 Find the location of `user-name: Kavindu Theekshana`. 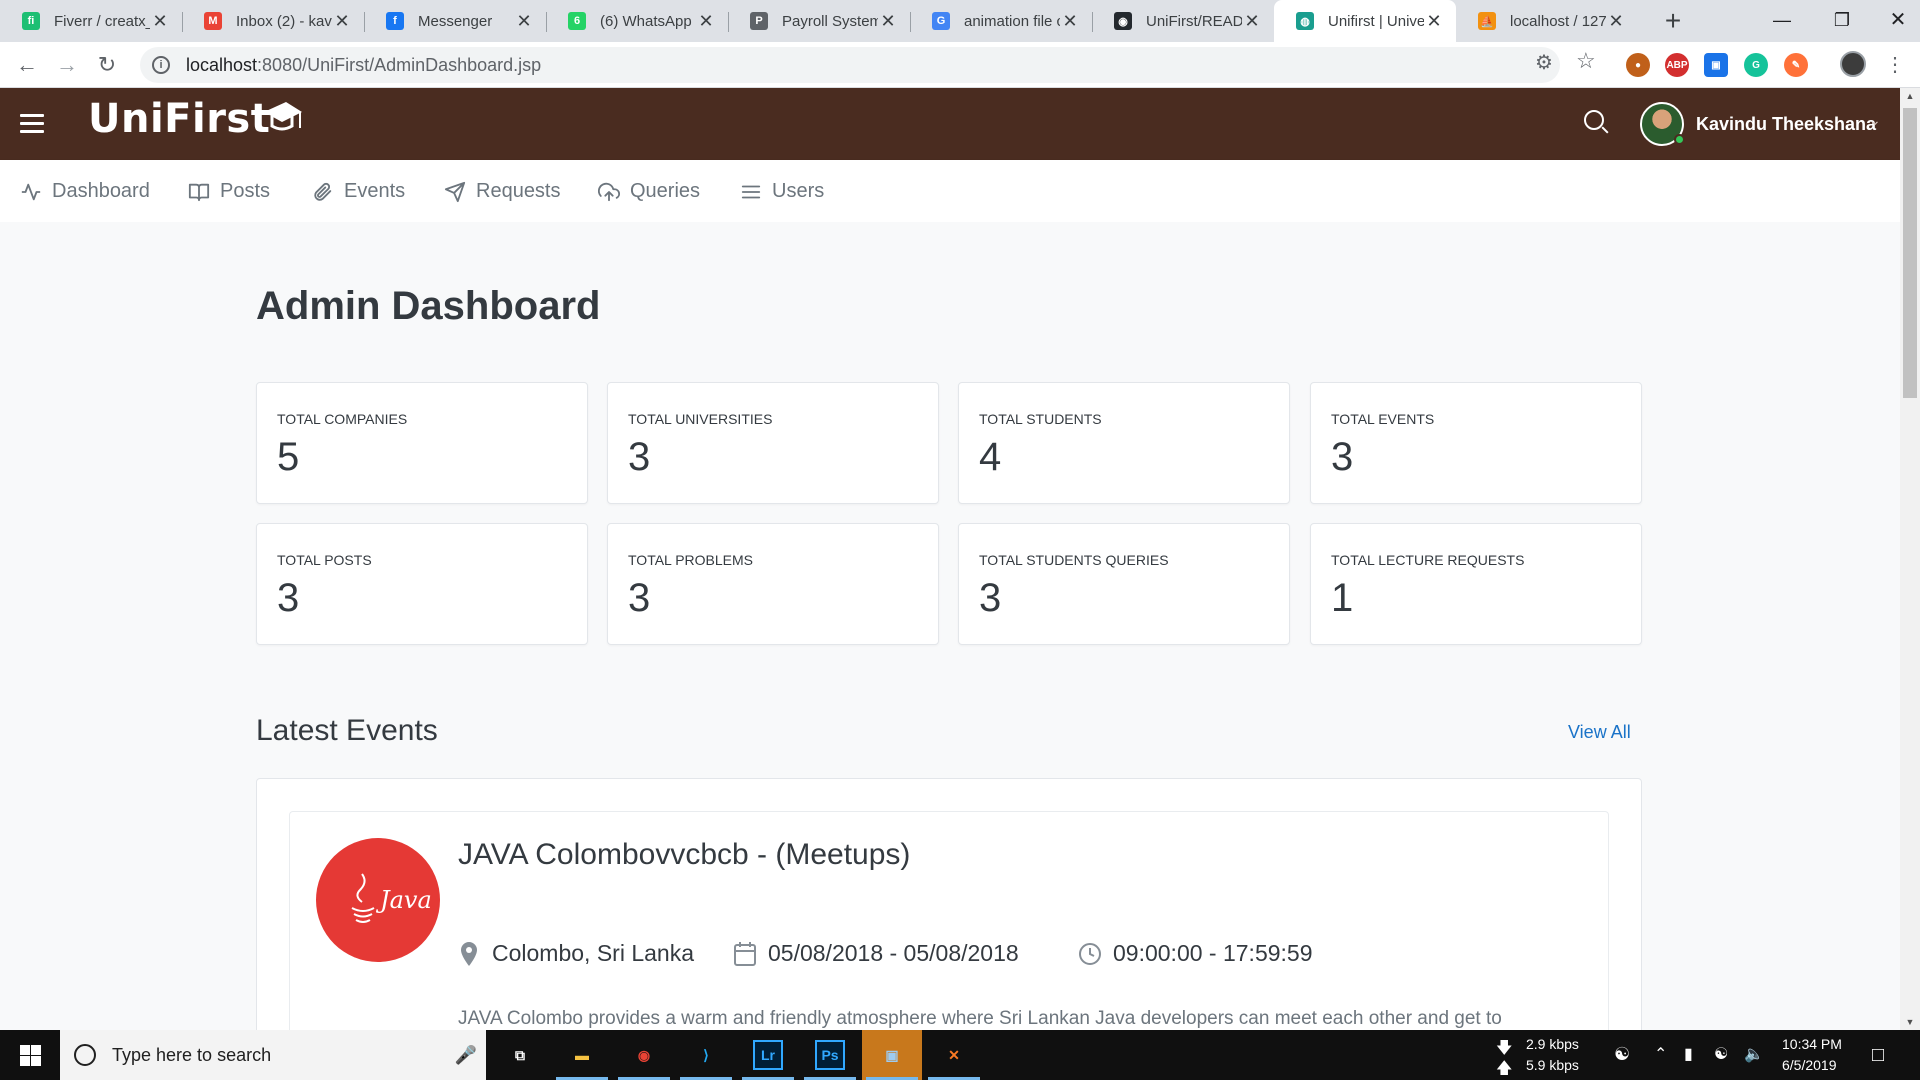

user-name: Kavindu Theekshana is located at coordinates (1786, 124).